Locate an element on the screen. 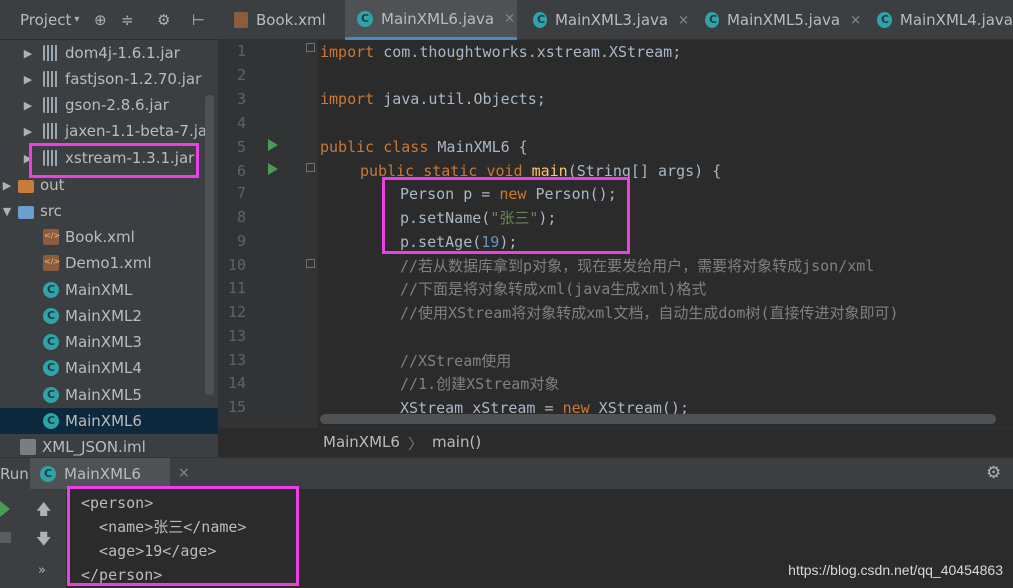 This screenshot has width=1013, height=588. run-main-icon is located at coordinates (273, 169).